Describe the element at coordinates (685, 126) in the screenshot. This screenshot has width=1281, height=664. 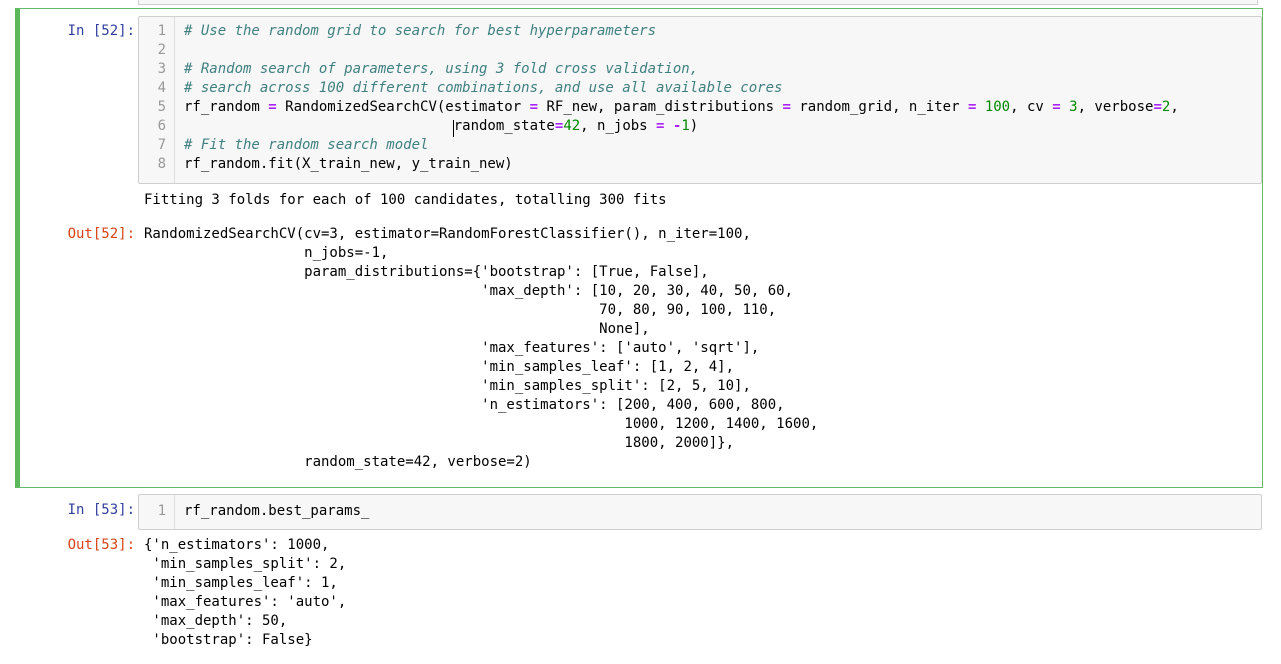
I see `code-token-num: 1` at that location.